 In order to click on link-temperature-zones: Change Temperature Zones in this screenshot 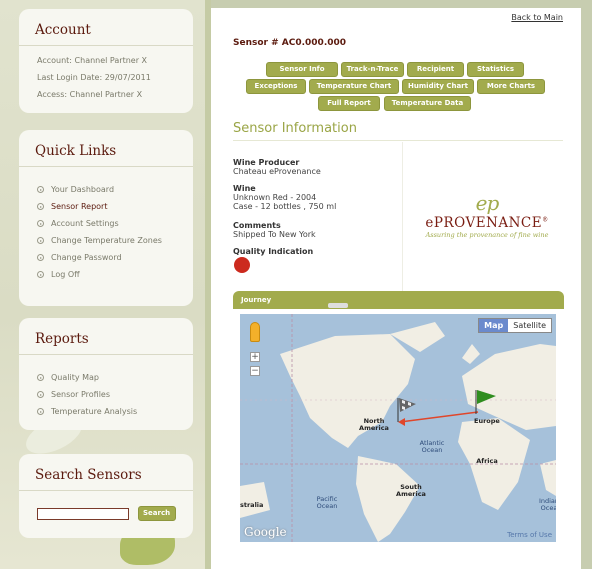, I will do `click(115, 240)`.